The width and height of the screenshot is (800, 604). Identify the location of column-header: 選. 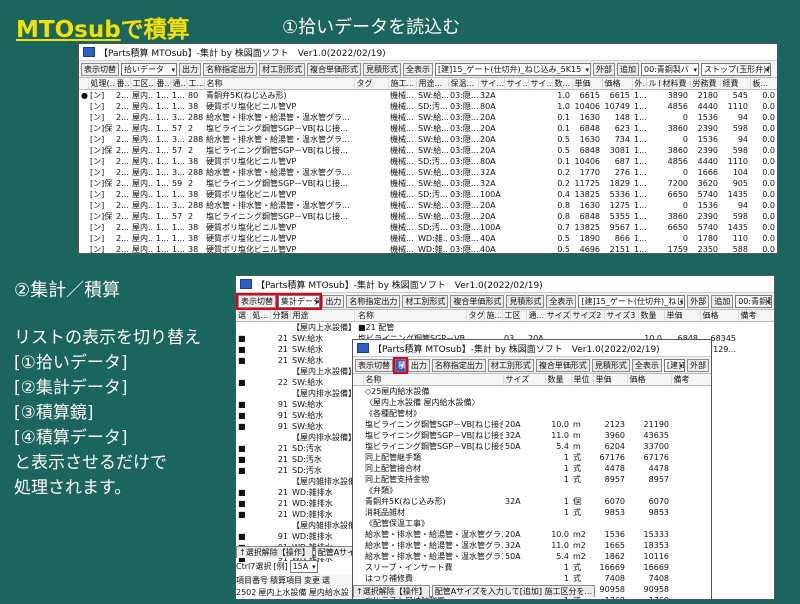
(243, 316).